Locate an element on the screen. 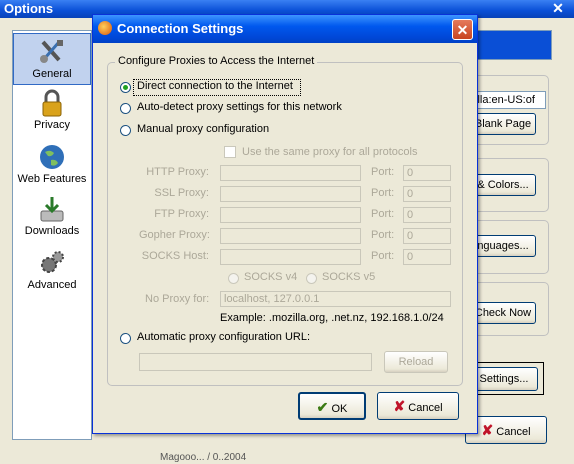  http-proxy-input is located at coordinates (290, 173).